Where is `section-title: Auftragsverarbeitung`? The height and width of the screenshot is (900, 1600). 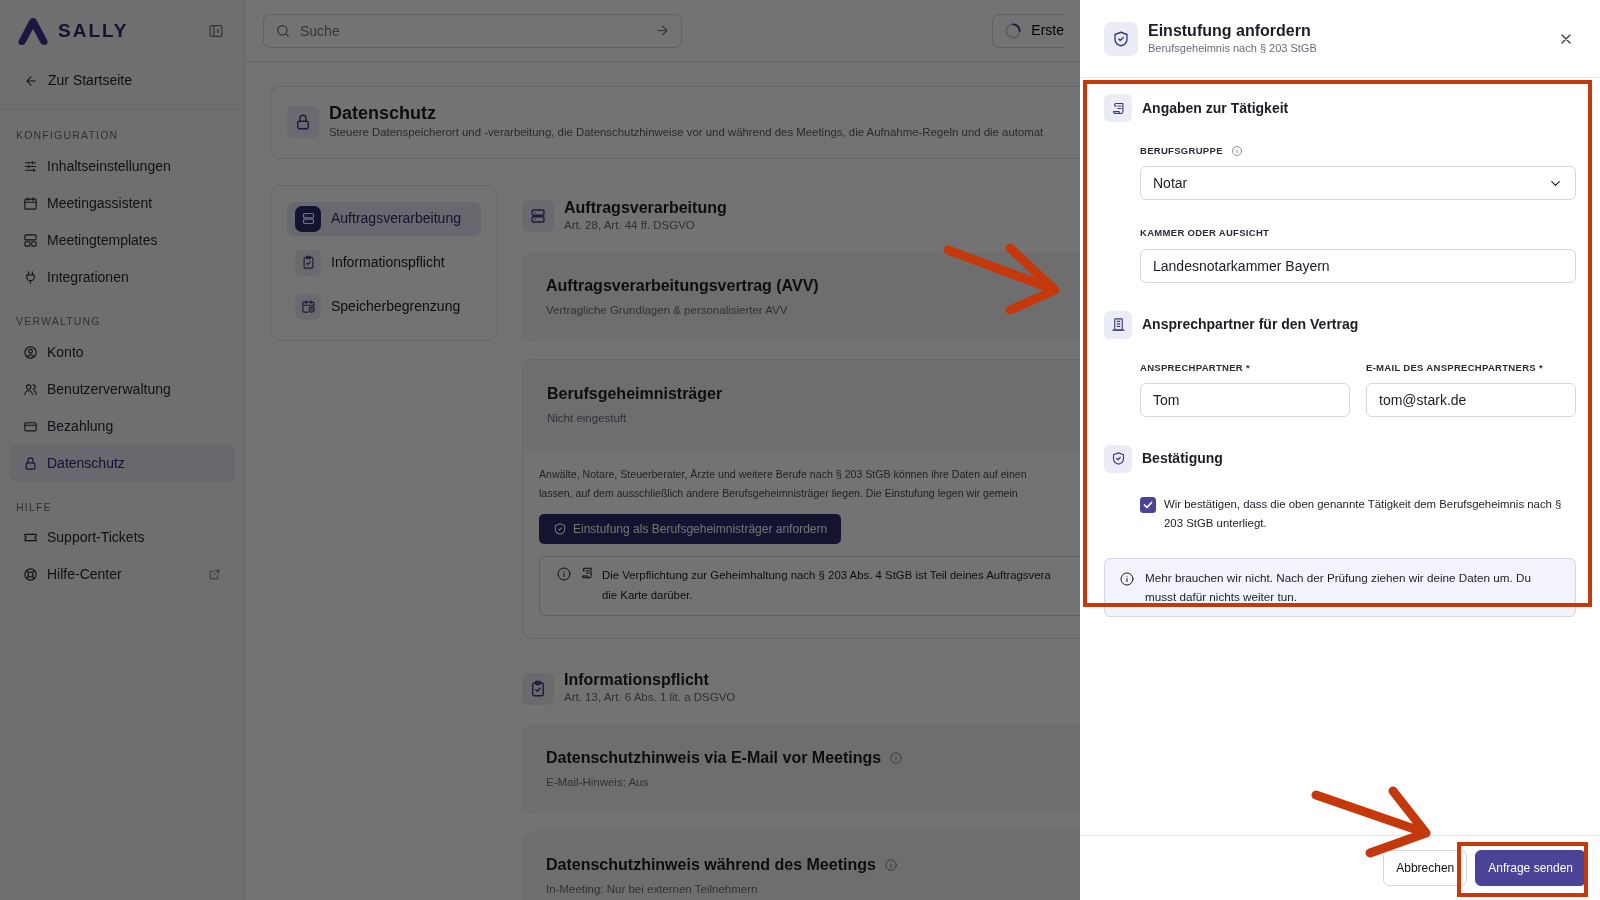 section-title: Auftragsverarbeitung is located at coordinates (645, 207).